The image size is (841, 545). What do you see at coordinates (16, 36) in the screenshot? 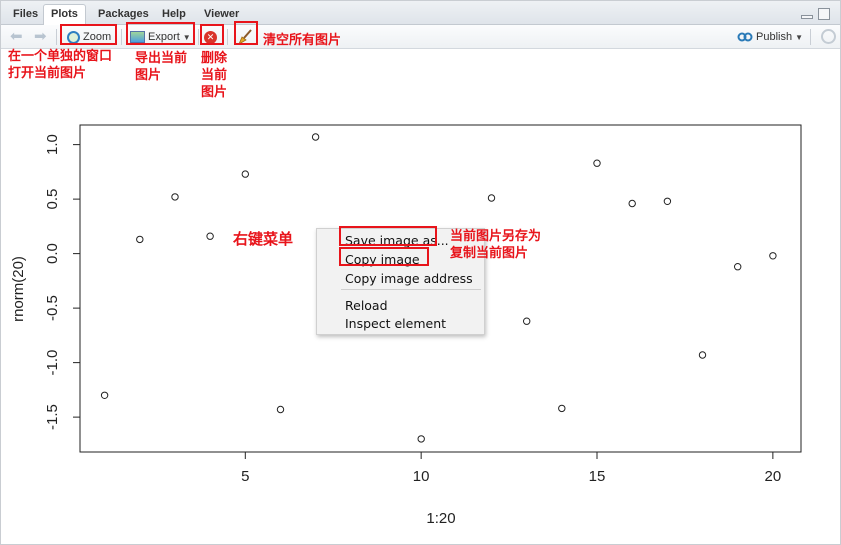
I see `back-arrow-icon: ⬅` at bounding box center [16, 36].